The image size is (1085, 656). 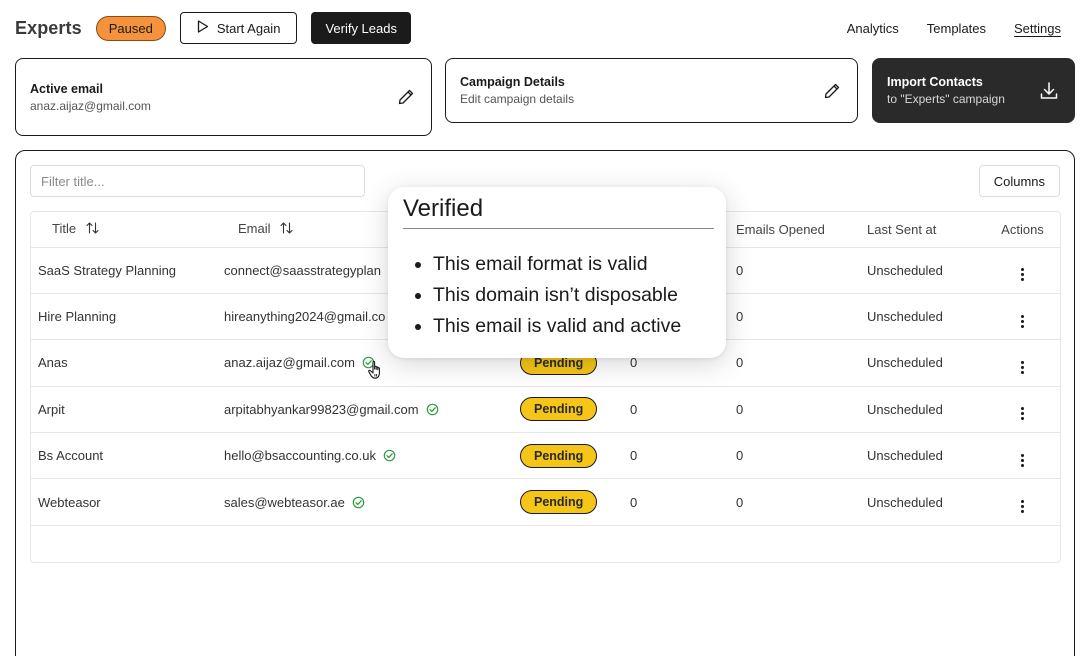 What do you see at coordinates (223, 97) in the screenshot?
I see `active-email-card: Active email anaz.aijaz@gmail.com` at bounding box center [223, 97].